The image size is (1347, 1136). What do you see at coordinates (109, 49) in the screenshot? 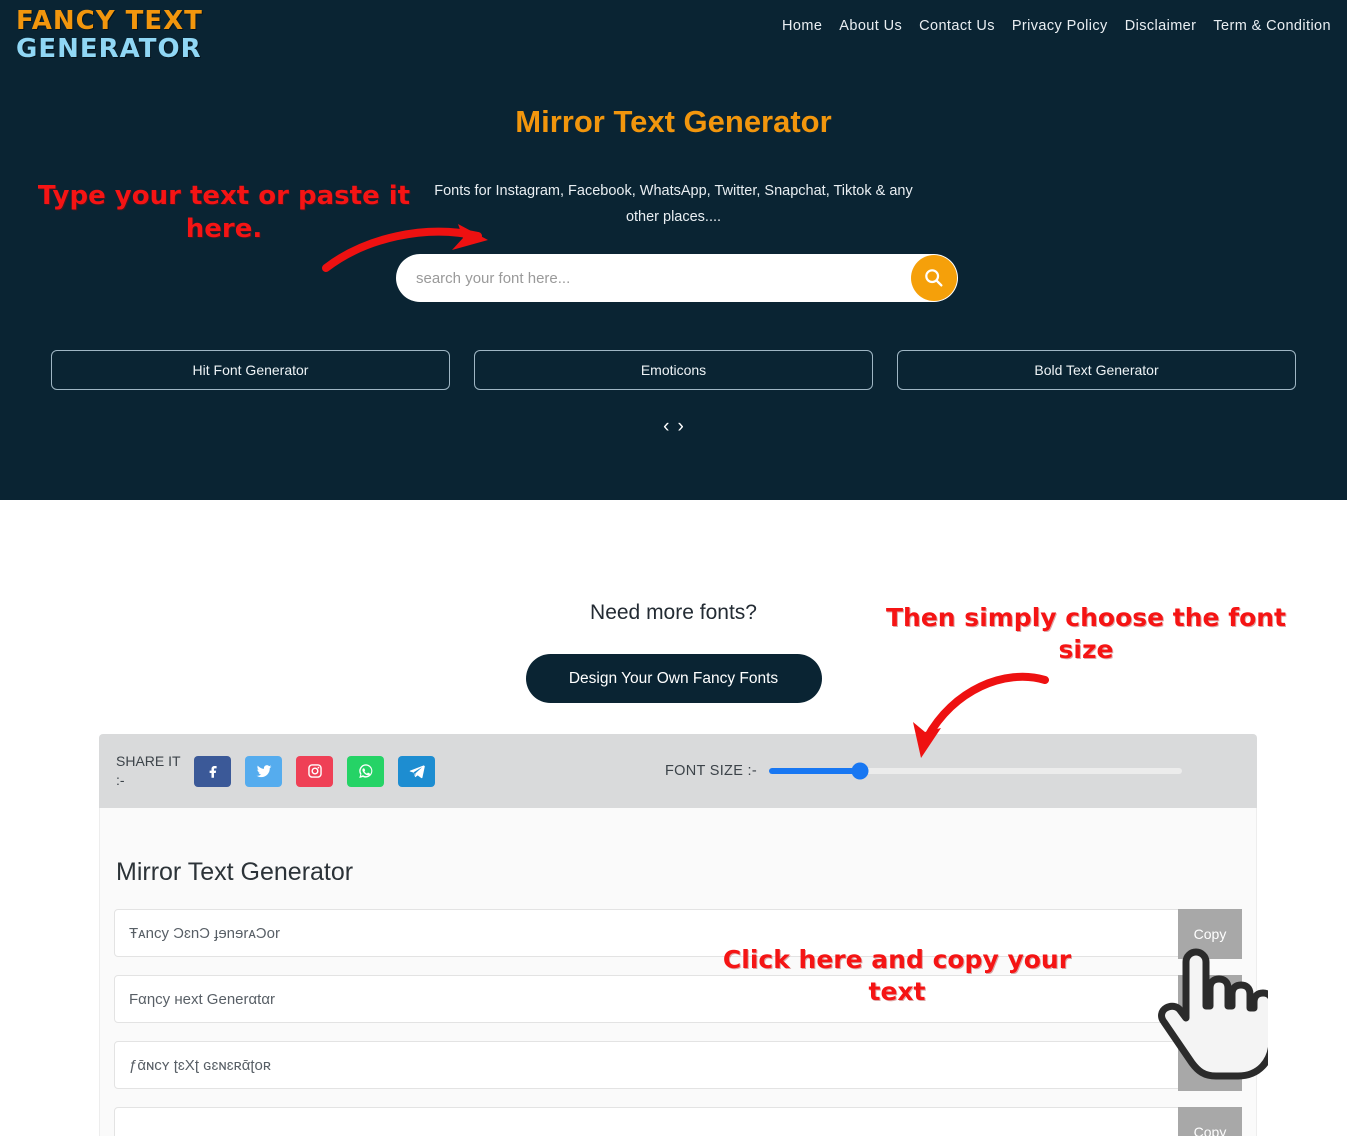
I see `logo-line-2: GENERATOR` at bounding box center [109, 49].